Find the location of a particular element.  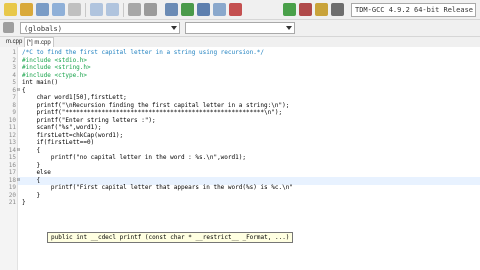

line-number: 10 is located at coordinates (12, 120).